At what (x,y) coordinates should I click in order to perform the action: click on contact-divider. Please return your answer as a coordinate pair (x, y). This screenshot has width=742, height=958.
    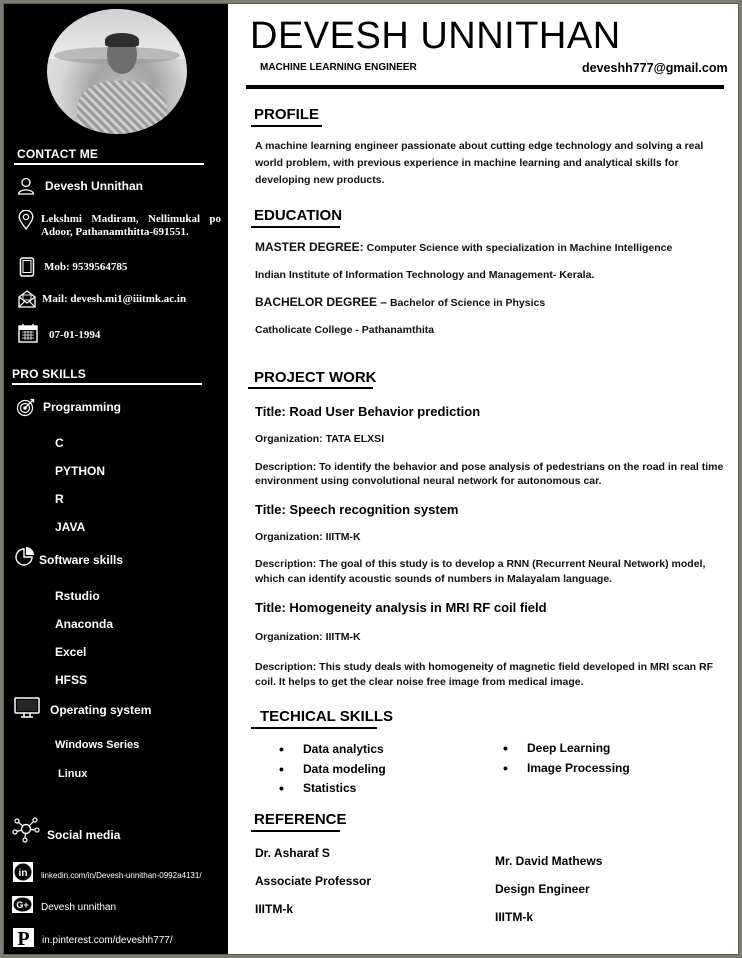
    Looking at the image, I should click on (109, 164).